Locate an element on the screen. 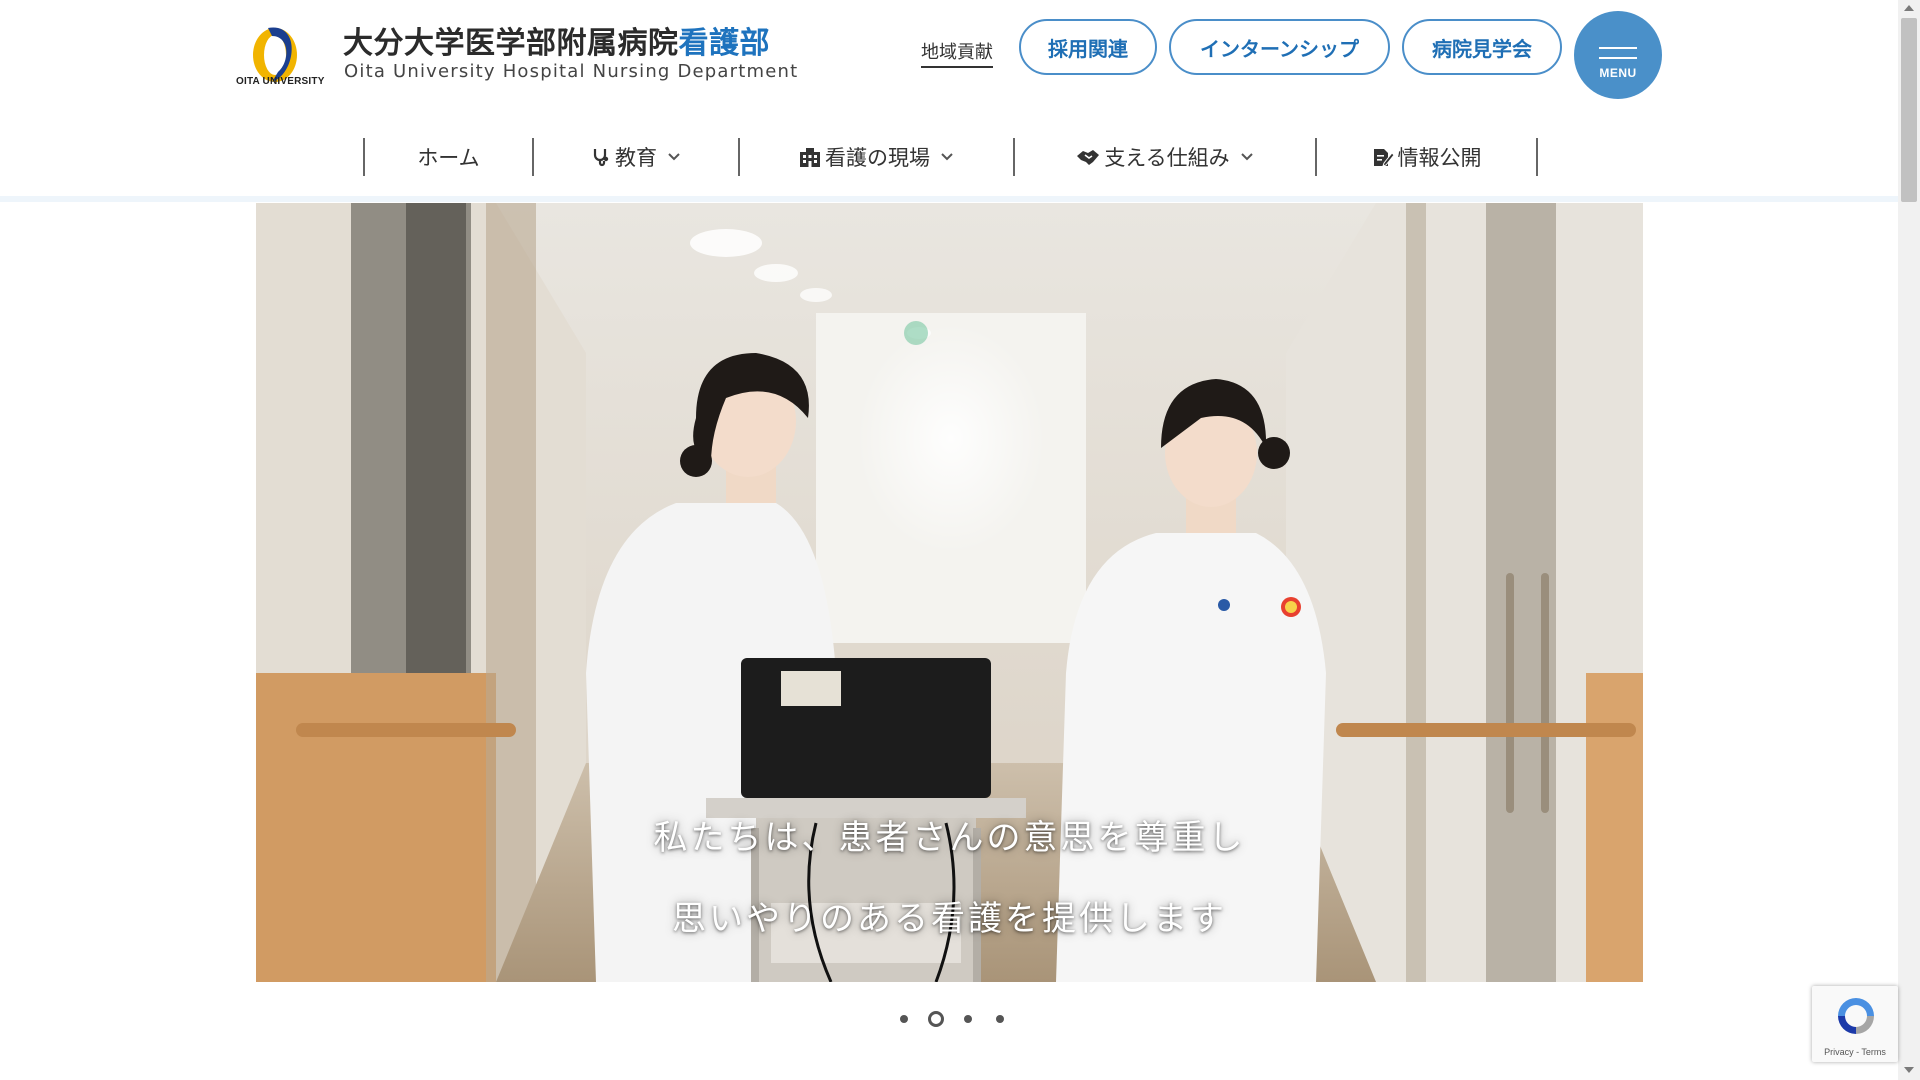 The height and width of the screenshot is (1080, 1920). hamburger-icon-bar is located at coordinates (1618, 58).